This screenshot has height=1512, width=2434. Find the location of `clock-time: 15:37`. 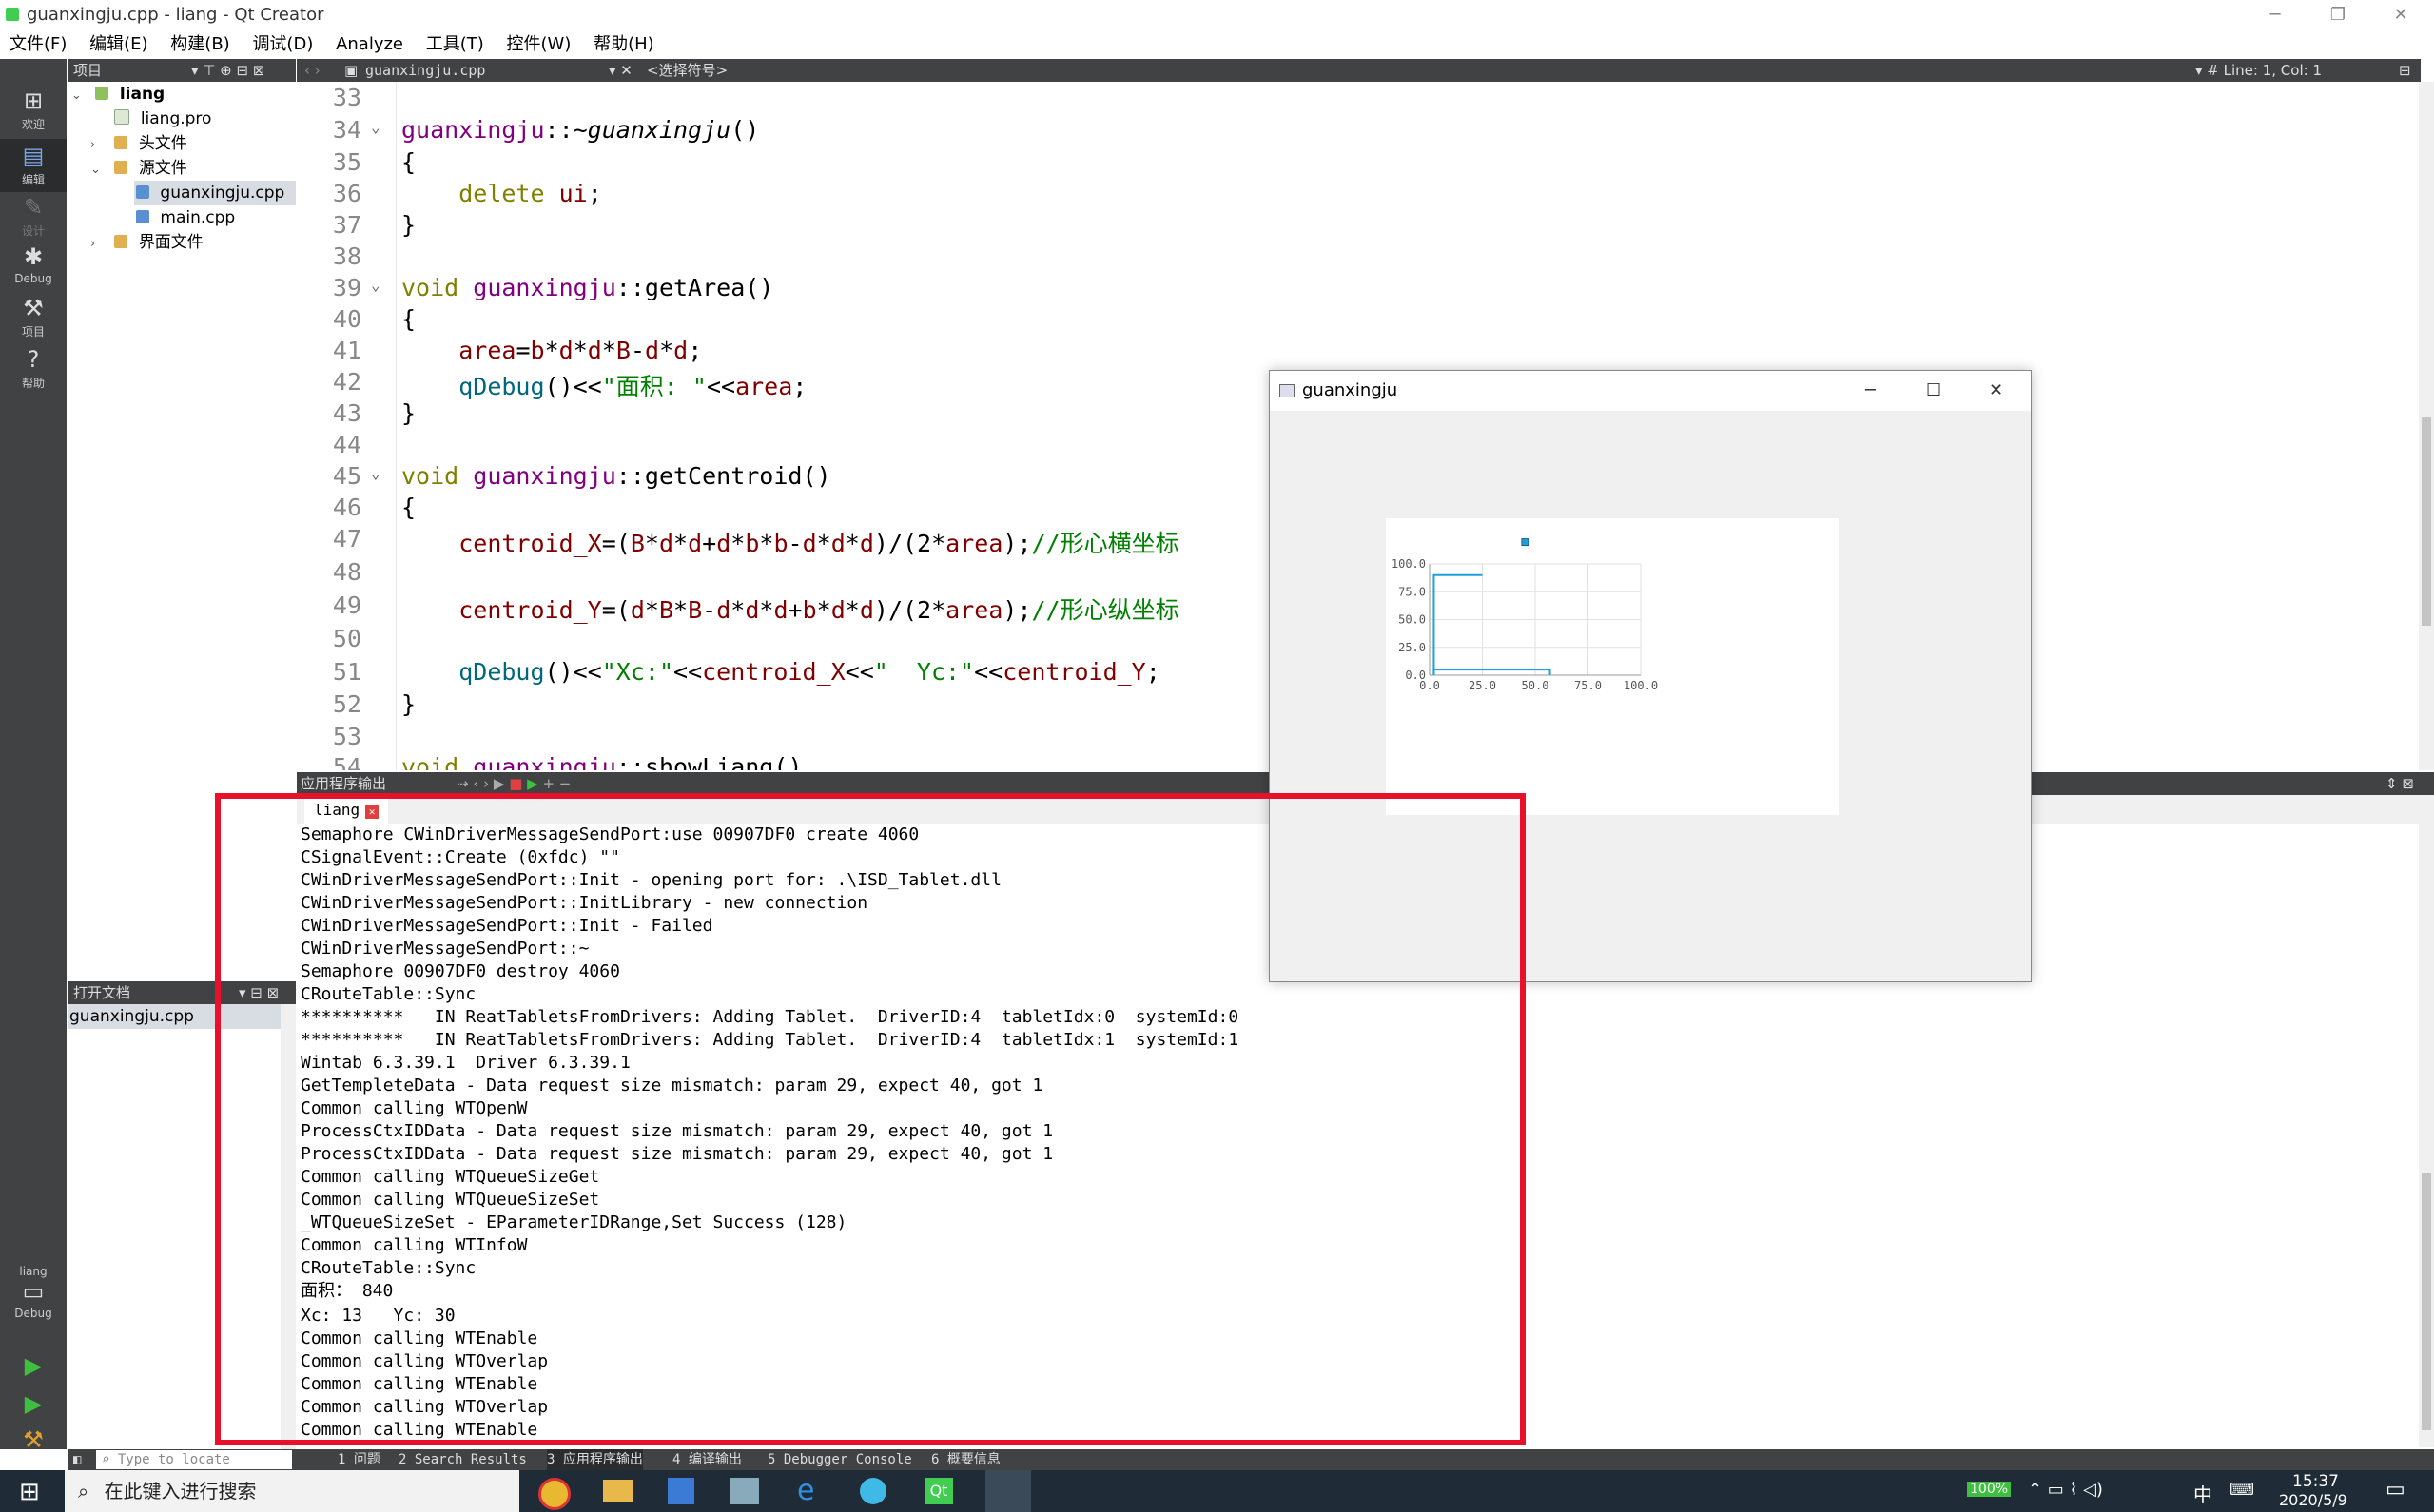

clock-time: 15:37 is located at coordinates (2315, 1482).